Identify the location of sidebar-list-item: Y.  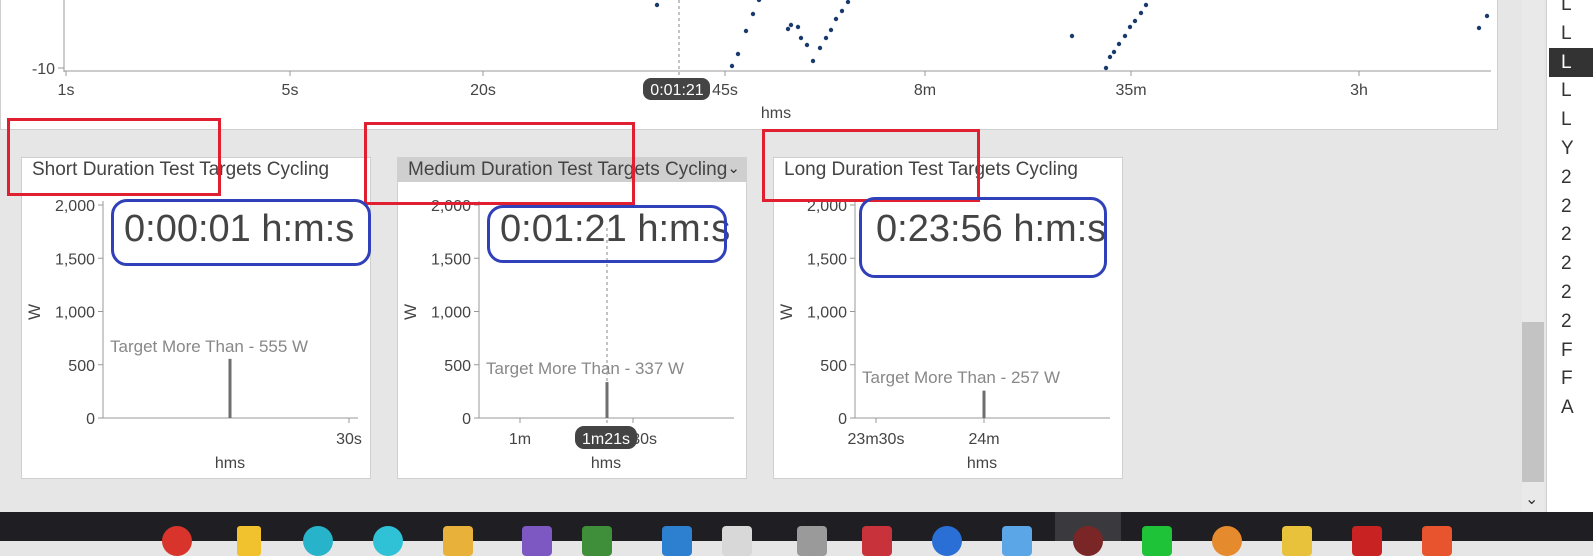
(1576, 148).